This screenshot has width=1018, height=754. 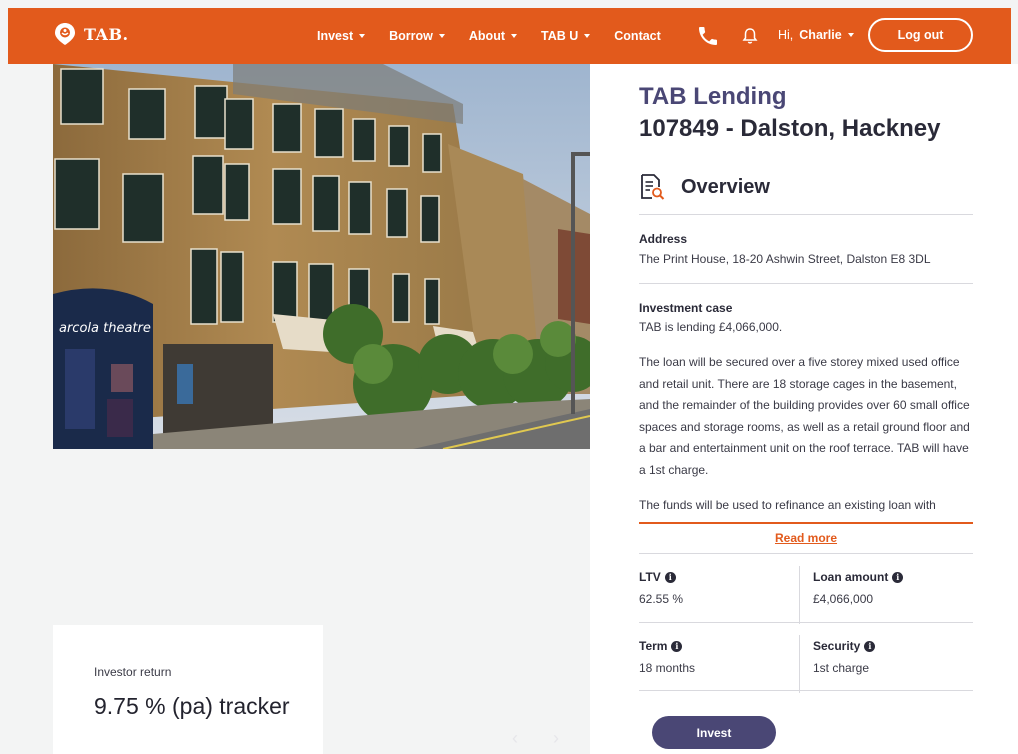 What do you see at coordinates (653, 646) in the screenshot?
I see `term-label: Term` at bounding box center [653, 646].